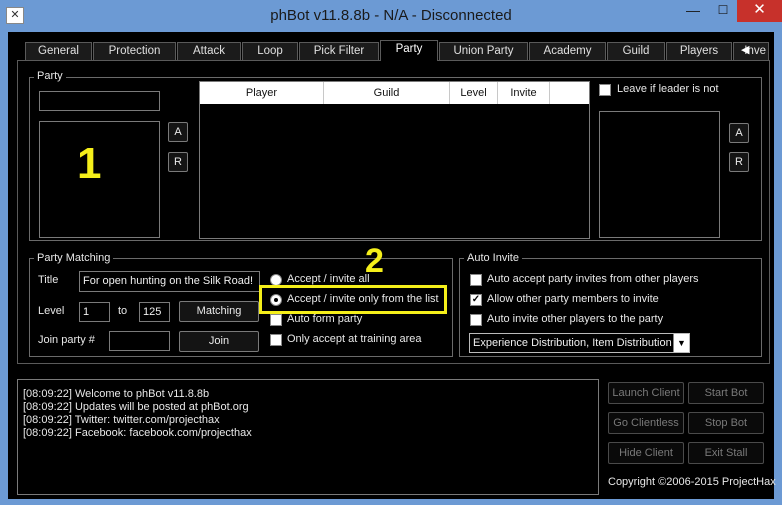 Image resolution: width=782 pixels, height=505 pixels. I want to click on tab-scroll-arrows: ◀, so click(757, 51).